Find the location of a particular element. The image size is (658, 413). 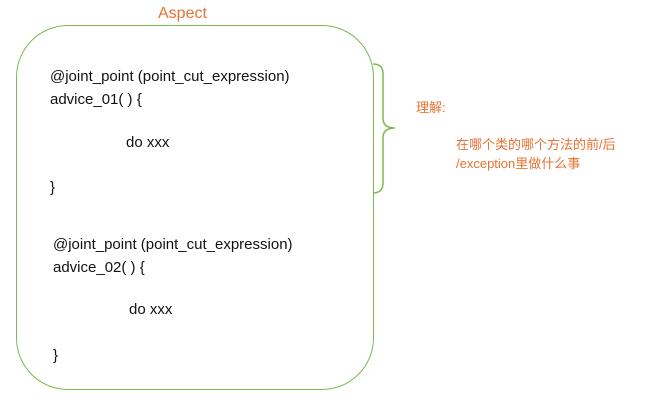

block1-signature: advice_01( ) { is located at coordinates (96, 99).